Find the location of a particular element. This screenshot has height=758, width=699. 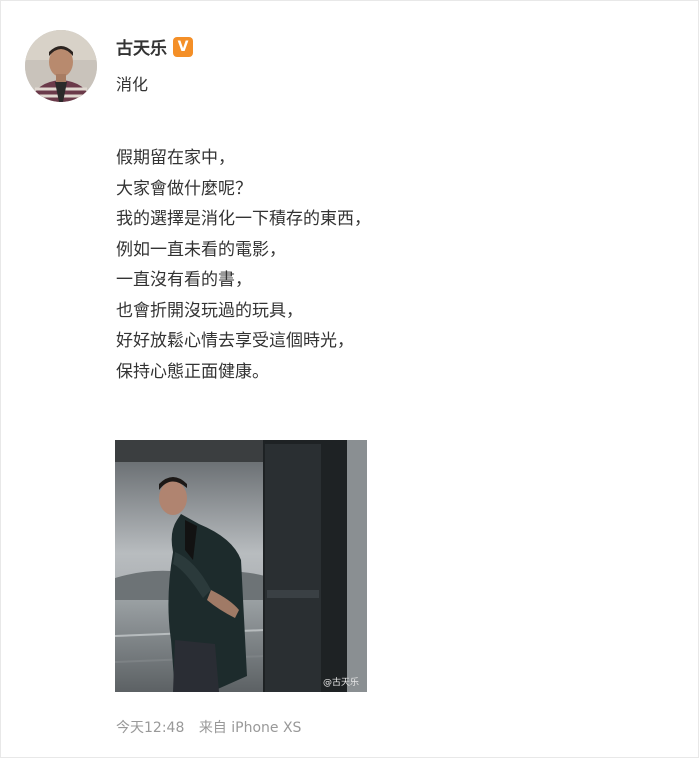

author-name-text: 古天乐 is located at coordinates (141, 46).